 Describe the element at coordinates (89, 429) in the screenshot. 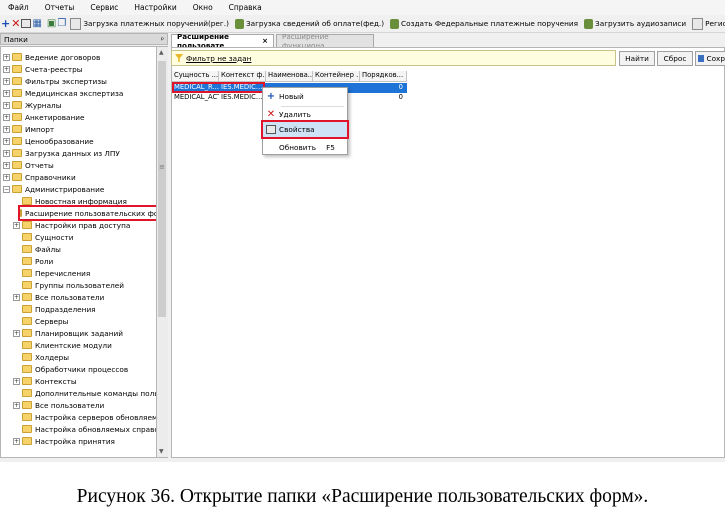

I see `tree-node: Настройка обновляемых справочников` at that location.